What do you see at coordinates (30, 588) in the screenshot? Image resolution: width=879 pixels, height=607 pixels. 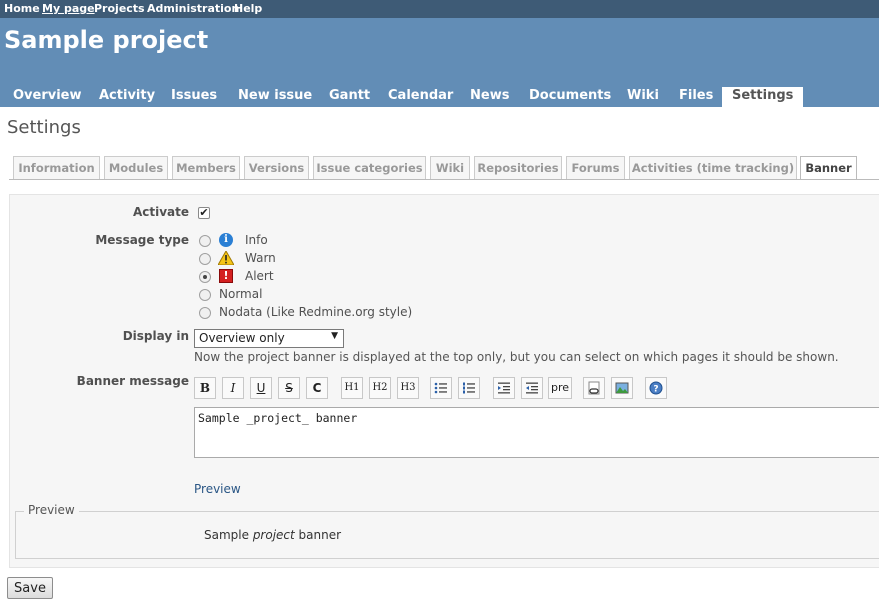 I see `save-button: Save` at bounding box center [30, 588].